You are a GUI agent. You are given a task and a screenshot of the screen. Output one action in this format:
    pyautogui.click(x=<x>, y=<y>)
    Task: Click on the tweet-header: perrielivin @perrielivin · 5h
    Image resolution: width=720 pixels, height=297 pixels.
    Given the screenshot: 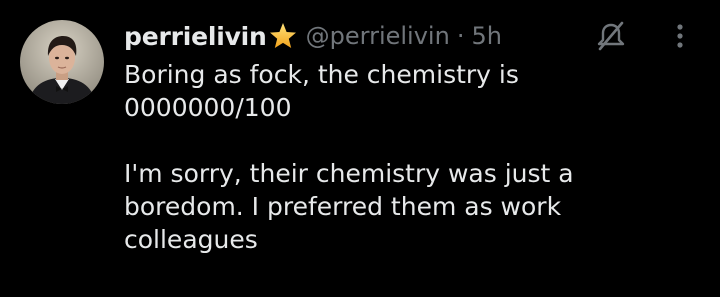 What is the action you would take?
    pyautogui.click(x=313, y=36)
    